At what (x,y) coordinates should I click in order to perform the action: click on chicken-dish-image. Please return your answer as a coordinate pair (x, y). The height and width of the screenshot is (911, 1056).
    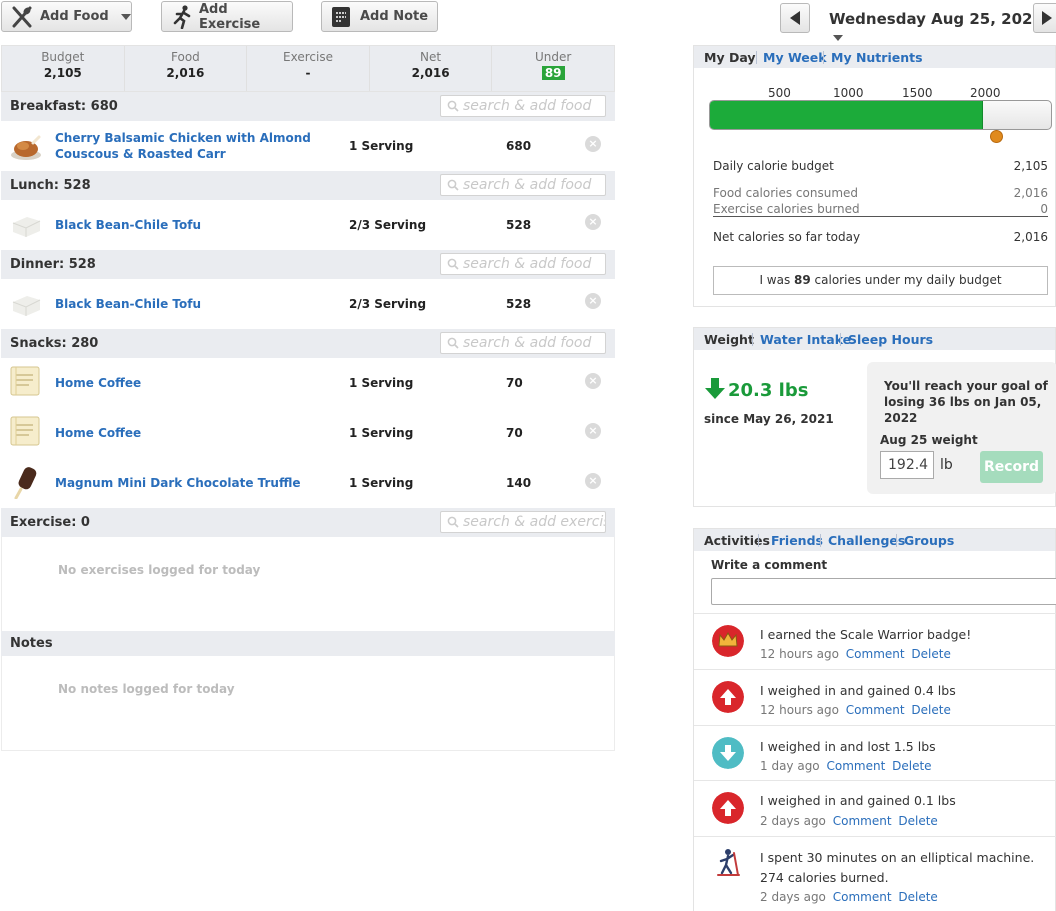
    Looking at the image, I should click on (26, 147).